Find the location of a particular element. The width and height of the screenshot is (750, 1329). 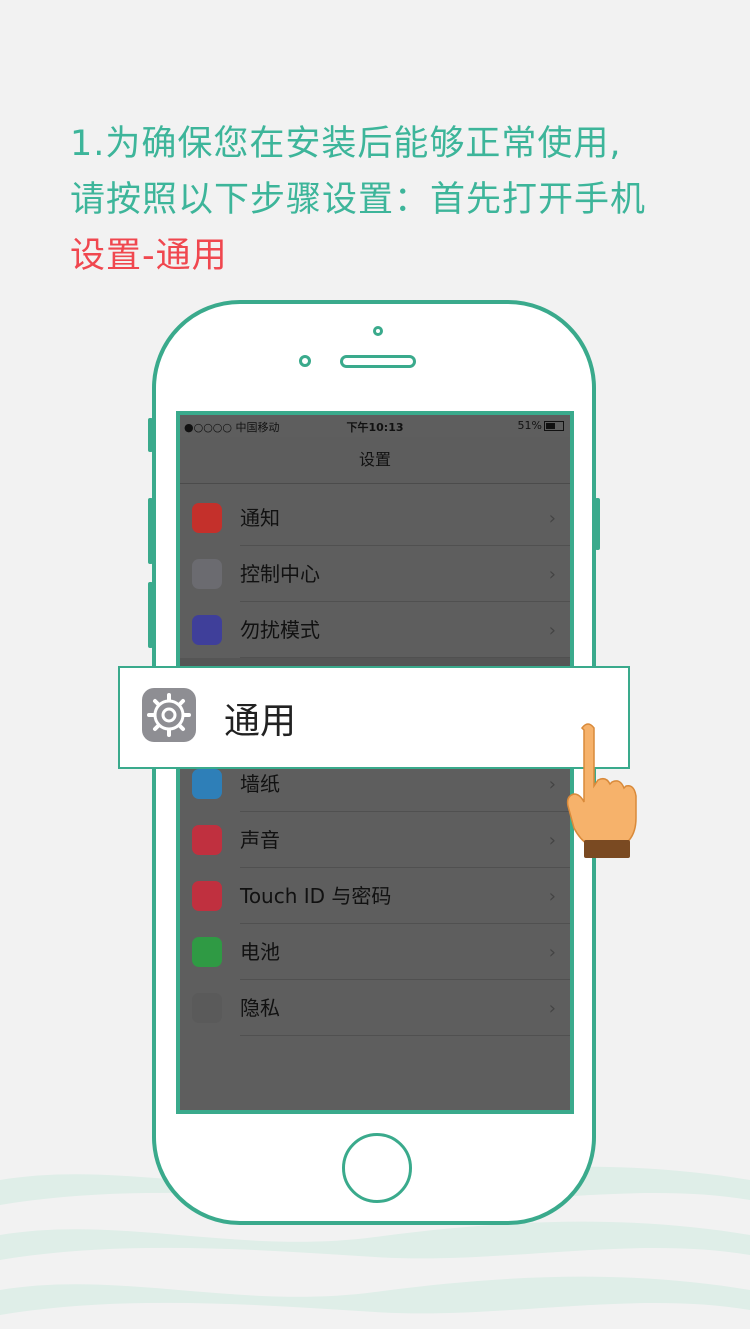

gear-icon is located at coordinates (169, 715).